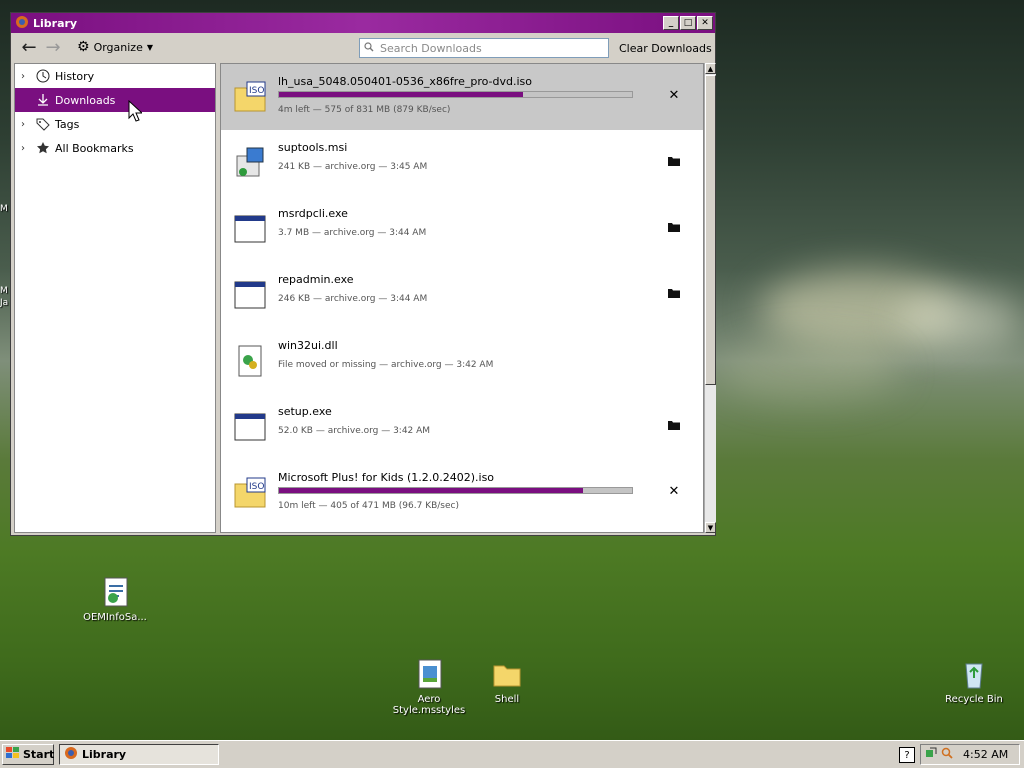  I want to click on tag-icon, so click(43, 124).